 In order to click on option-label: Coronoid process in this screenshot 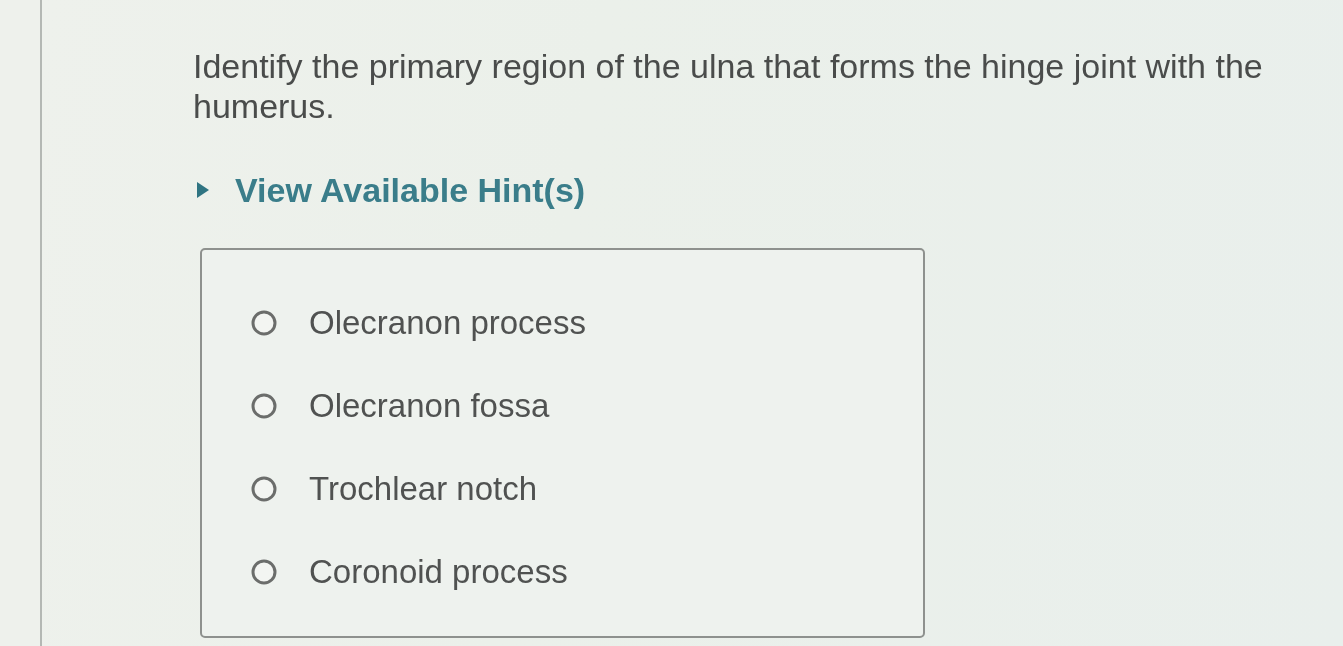, I will do `click(438, 572)`.